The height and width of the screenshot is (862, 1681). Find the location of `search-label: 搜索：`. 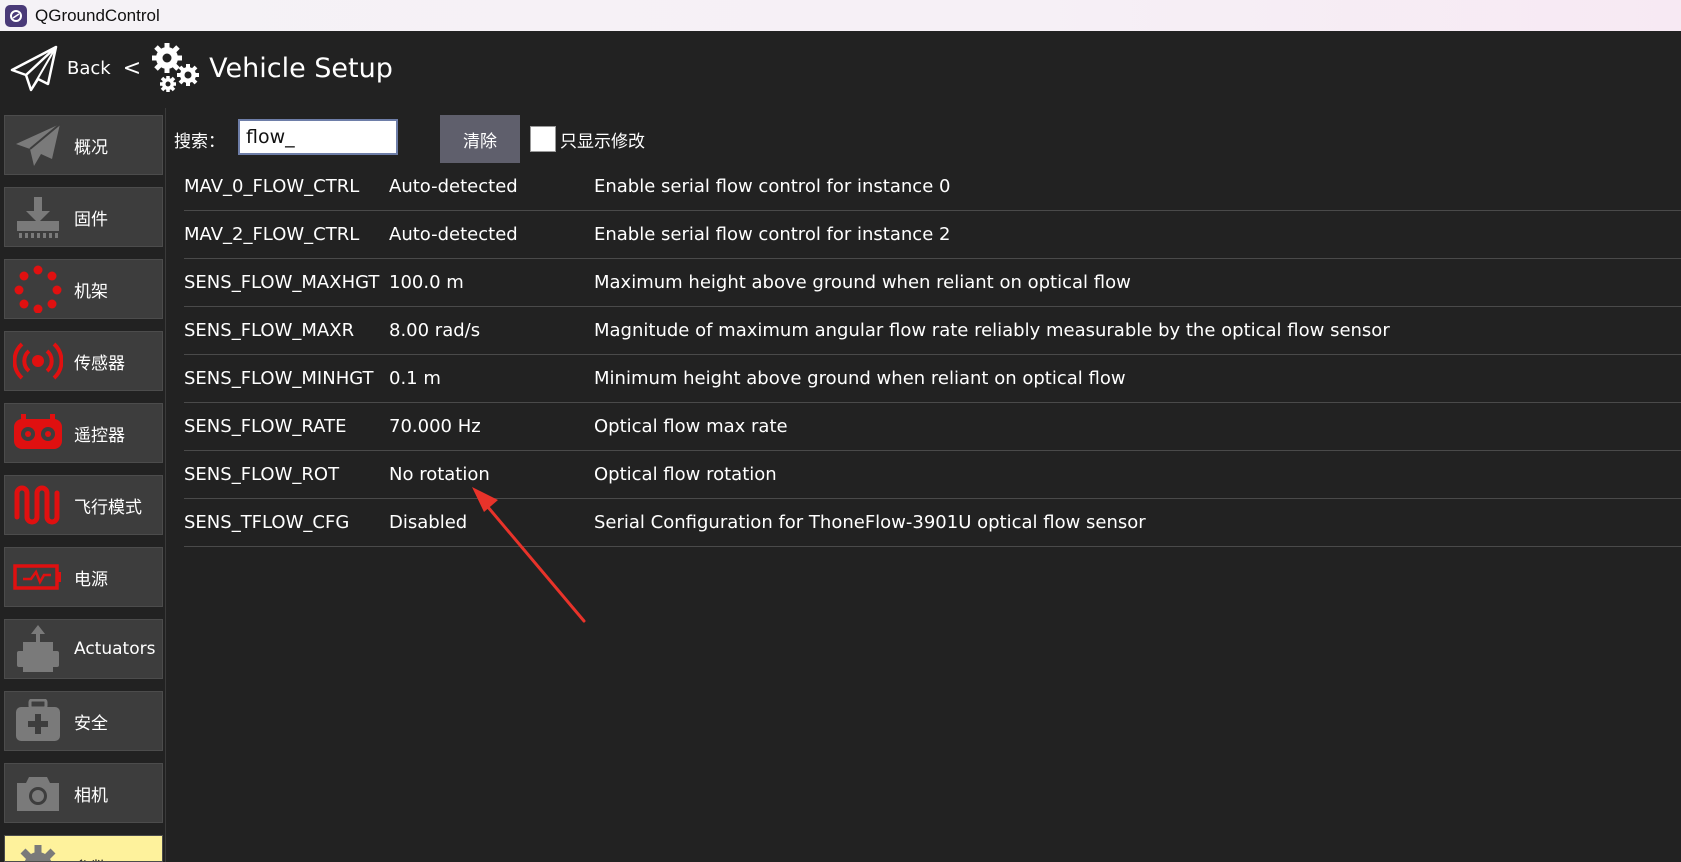

search-label: 搜索： is located at coordinates (199, 141).